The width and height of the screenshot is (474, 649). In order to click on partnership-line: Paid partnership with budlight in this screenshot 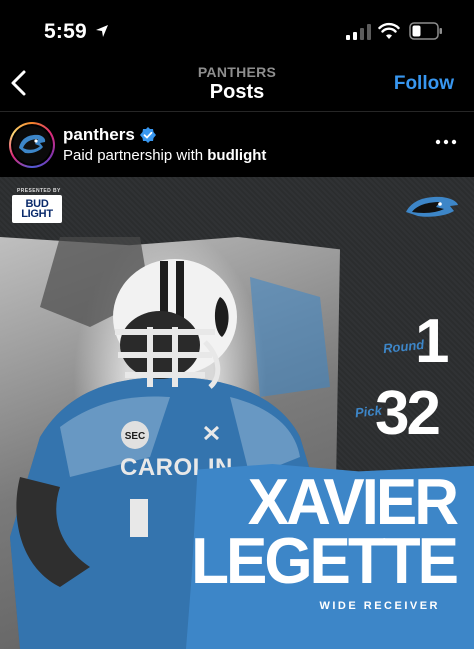, I will do `click(164, 155)`.